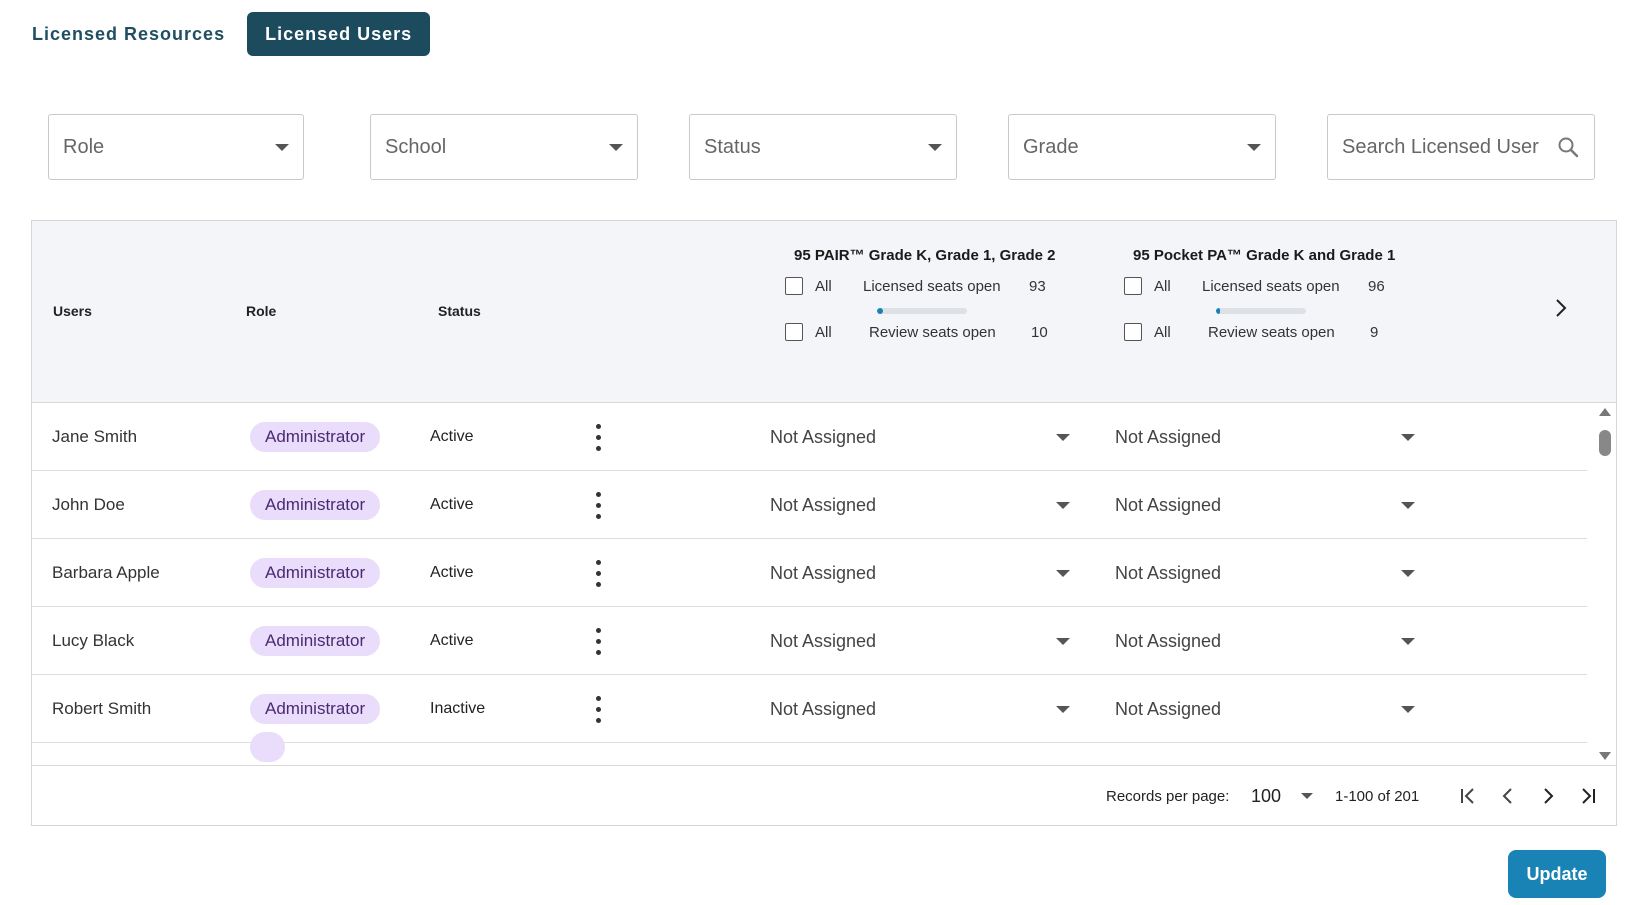 Image resolution: width=1648 pixels, height=905 pixels. Describe the element at coordinates (1605, 584) in the screenshot. I see `vertical-scrollbar` at that location.